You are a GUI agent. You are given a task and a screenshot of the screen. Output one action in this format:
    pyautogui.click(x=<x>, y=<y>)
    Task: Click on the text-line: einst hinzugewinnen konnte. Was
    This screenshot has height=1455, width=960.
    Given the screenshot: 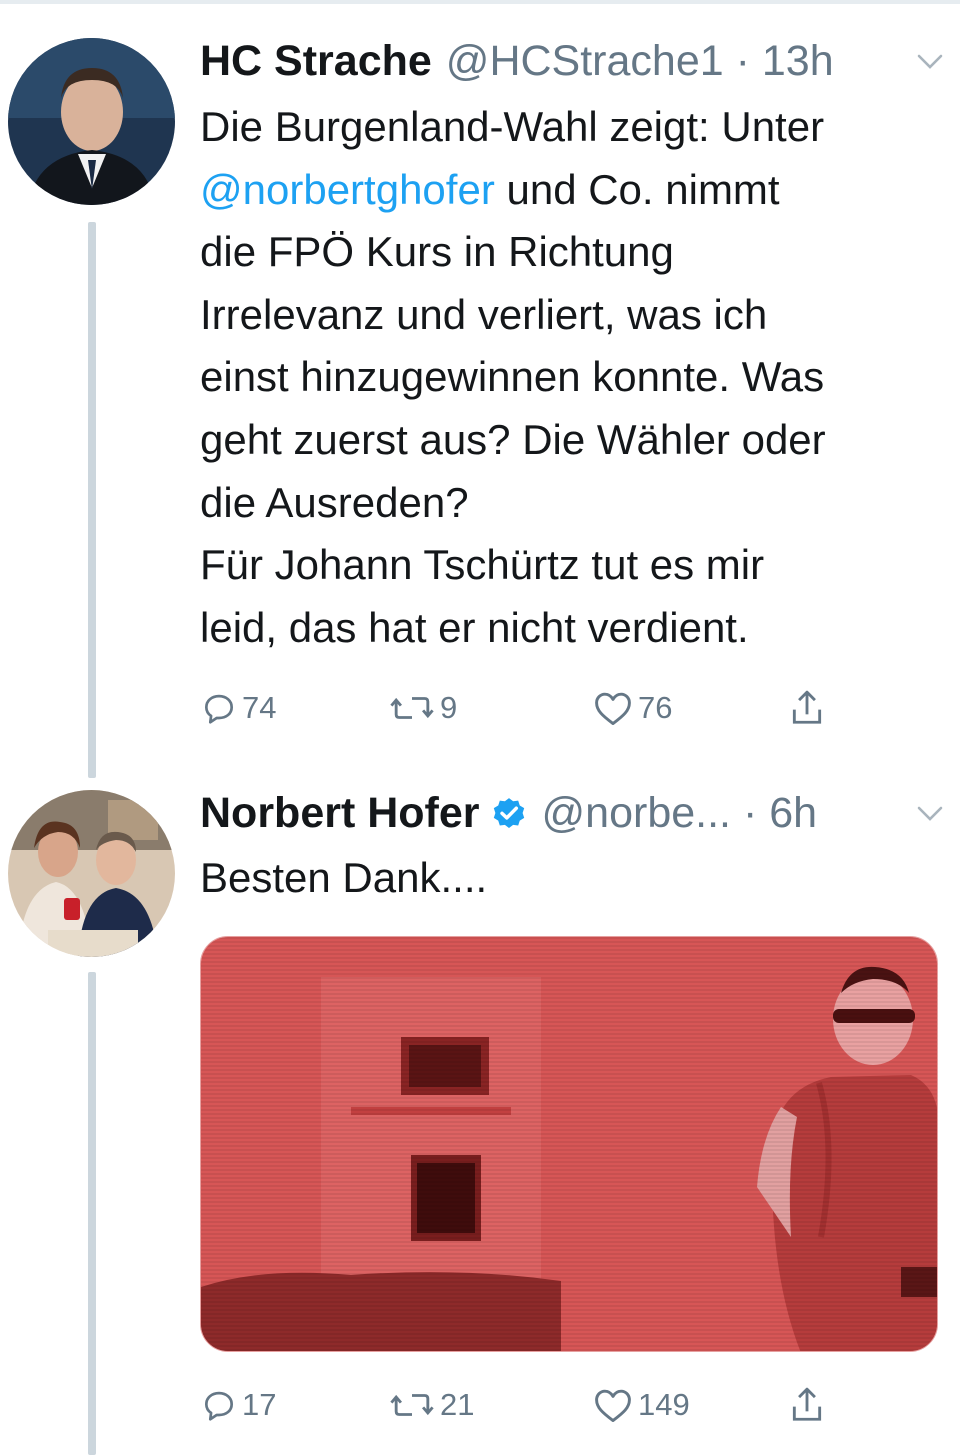 What is the action you would take?
    pyautogui.click(x=512, y=377)
    